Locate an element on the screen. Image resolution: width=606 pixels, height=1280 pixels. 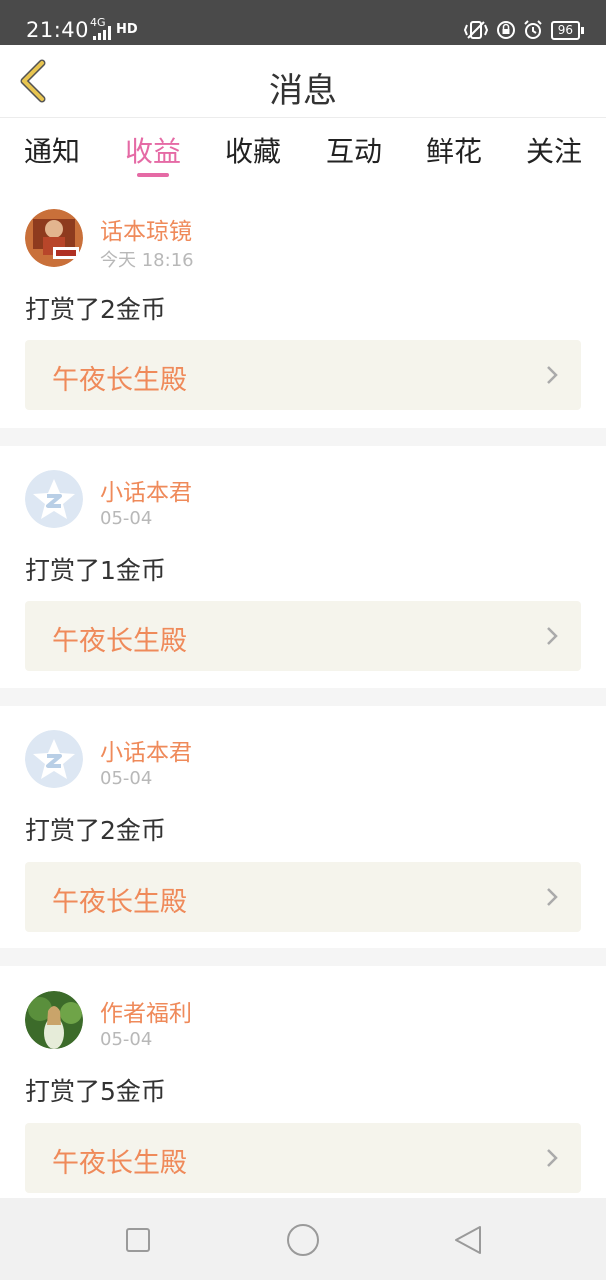
user-name: 作者福利 is located at coordinates (146, 1011).